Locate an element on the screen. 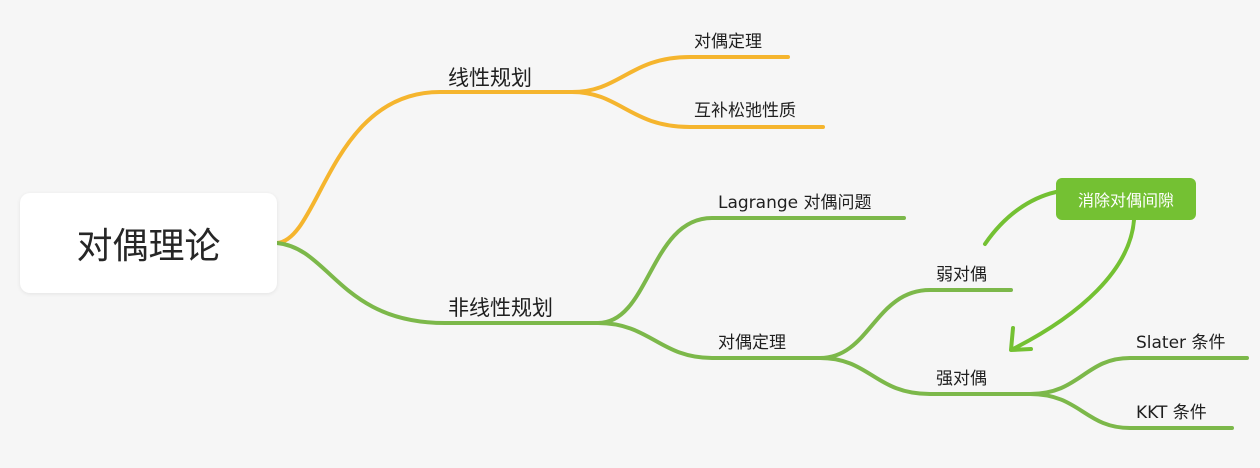 The width and height of the screenshot is (1260, 468). node-slater-condition: Slater 条件 is located at coordinates (1180, 340).